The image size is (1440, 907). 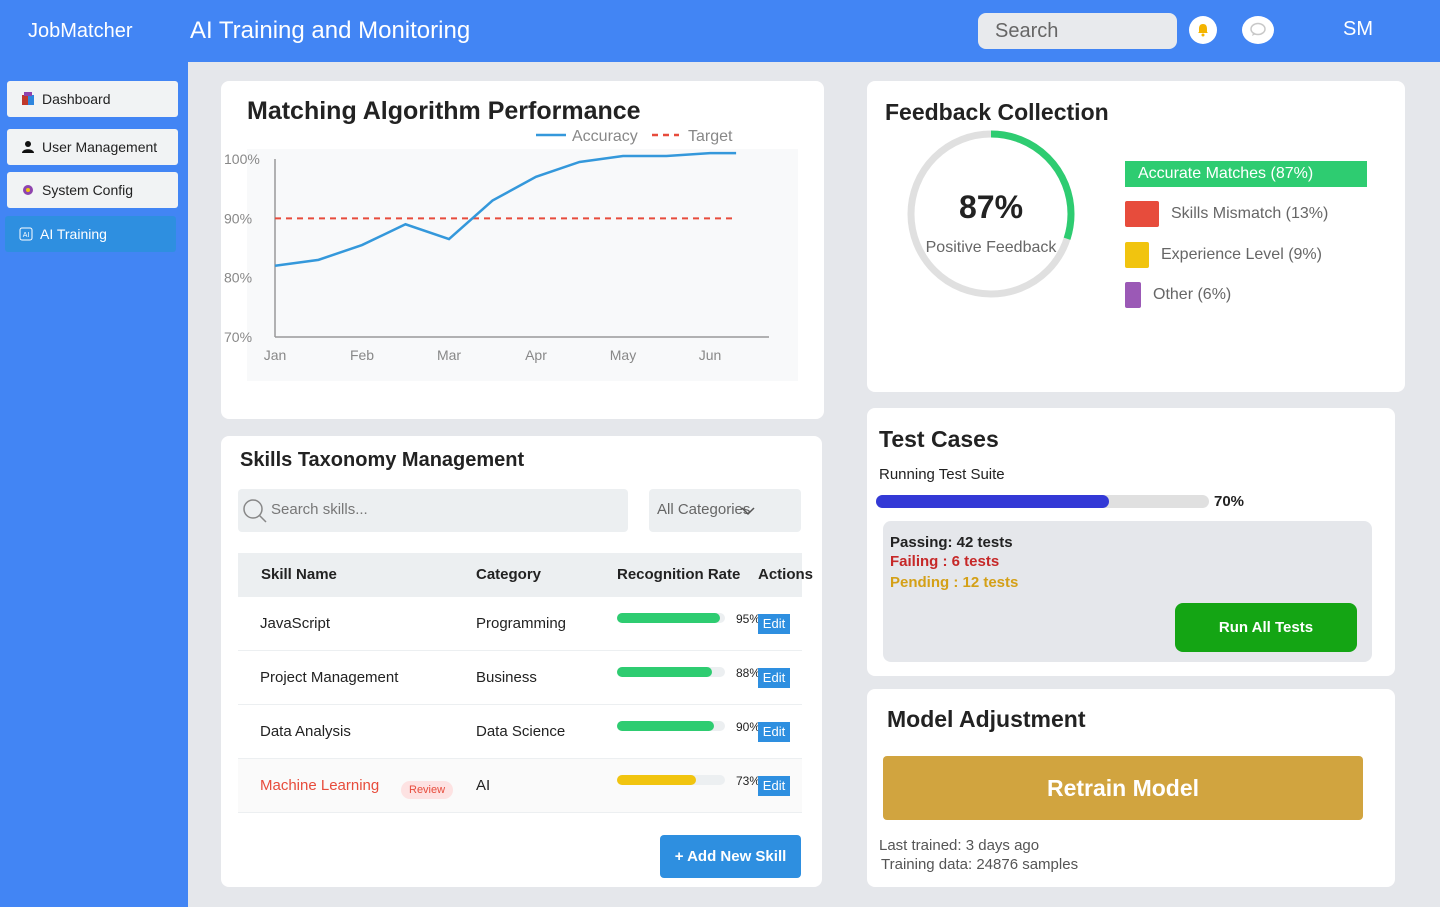 I want to click on ai-icon: AI, so click(x=26, y=234).